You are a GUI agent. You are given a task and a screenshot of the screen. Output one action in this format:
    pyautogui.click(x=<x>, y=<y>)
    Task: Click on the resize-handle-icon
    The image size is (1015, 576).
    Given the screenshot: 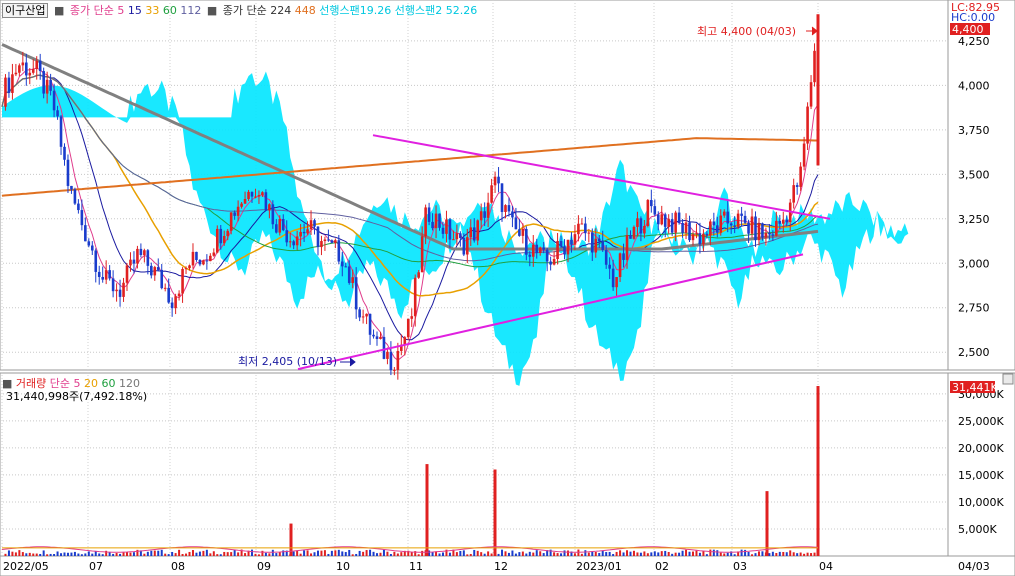 What is the action you would take?
    pyautogui.click(x=1008, y=379)
    